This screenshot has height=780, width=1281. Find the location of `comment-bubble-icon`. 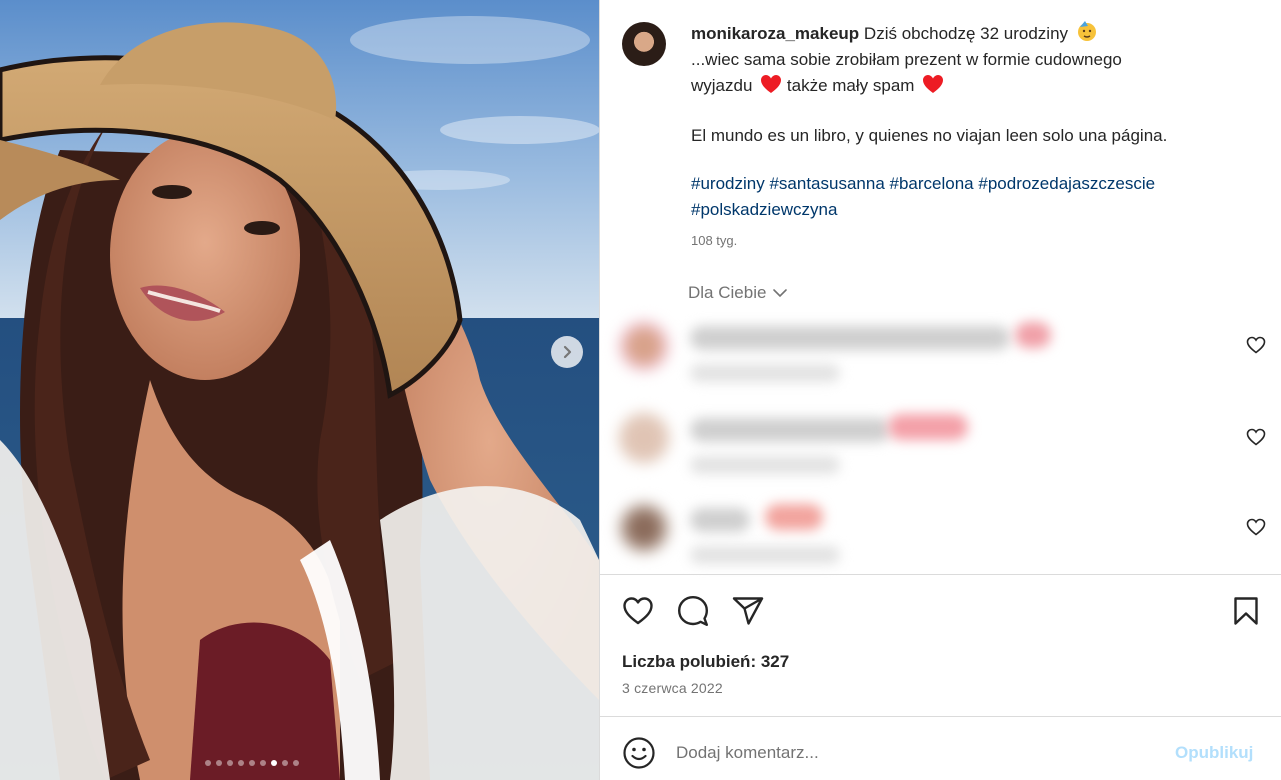

comment-bubble-icon is located at coordinates (693, 611).